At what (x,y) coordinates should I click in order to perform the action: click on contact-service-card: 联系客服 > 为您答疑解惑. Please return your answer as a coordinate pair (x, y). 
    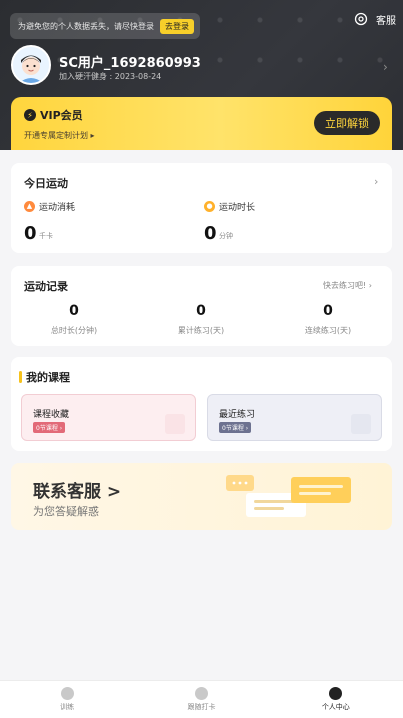
    Looking at the image, I should click on (201, 496).